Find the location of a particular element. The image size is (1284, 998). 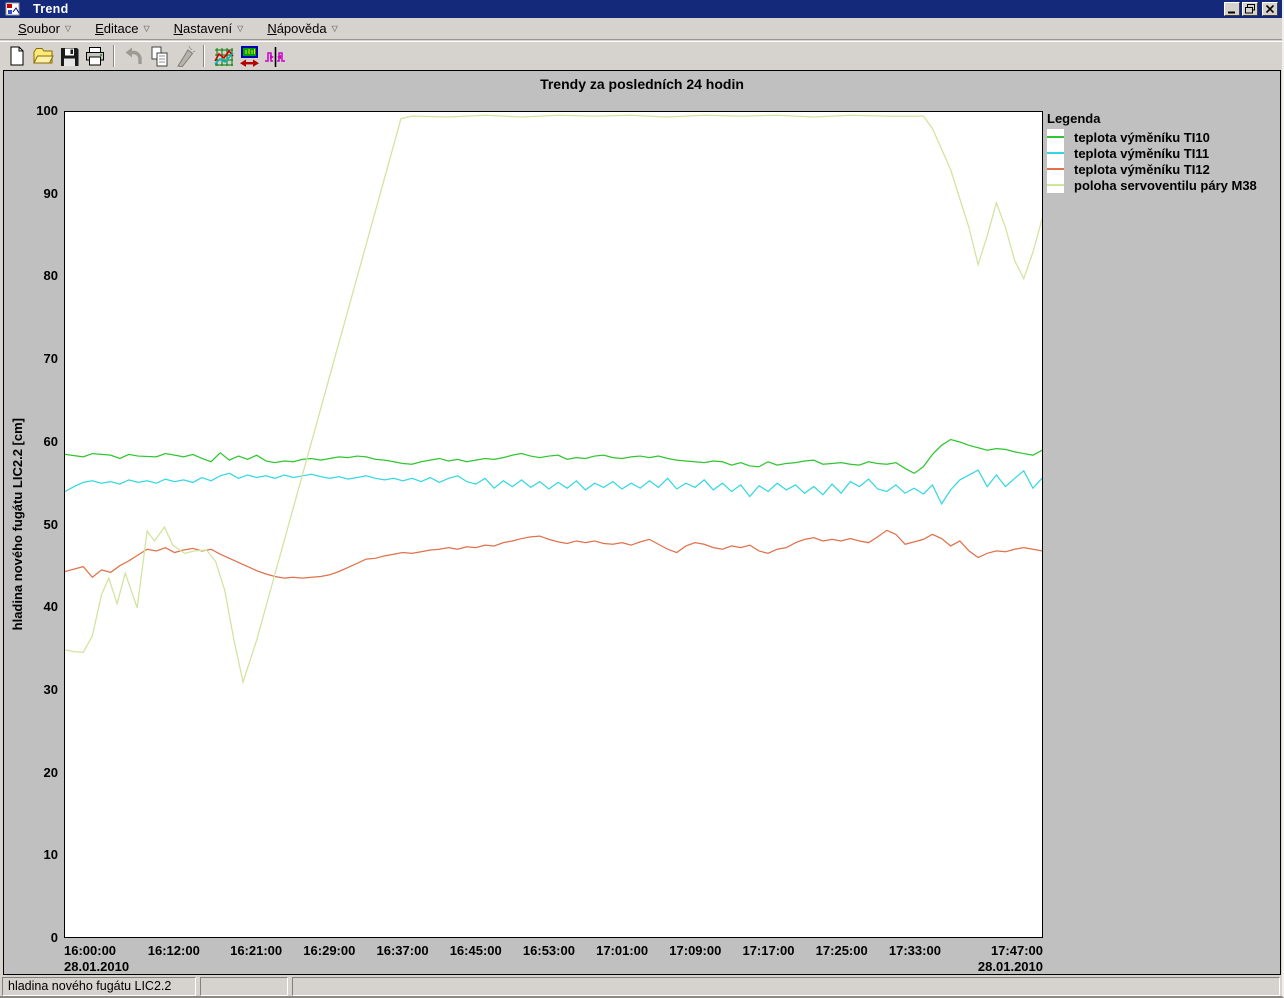

copy-icon is located at coordinates (159, 56).